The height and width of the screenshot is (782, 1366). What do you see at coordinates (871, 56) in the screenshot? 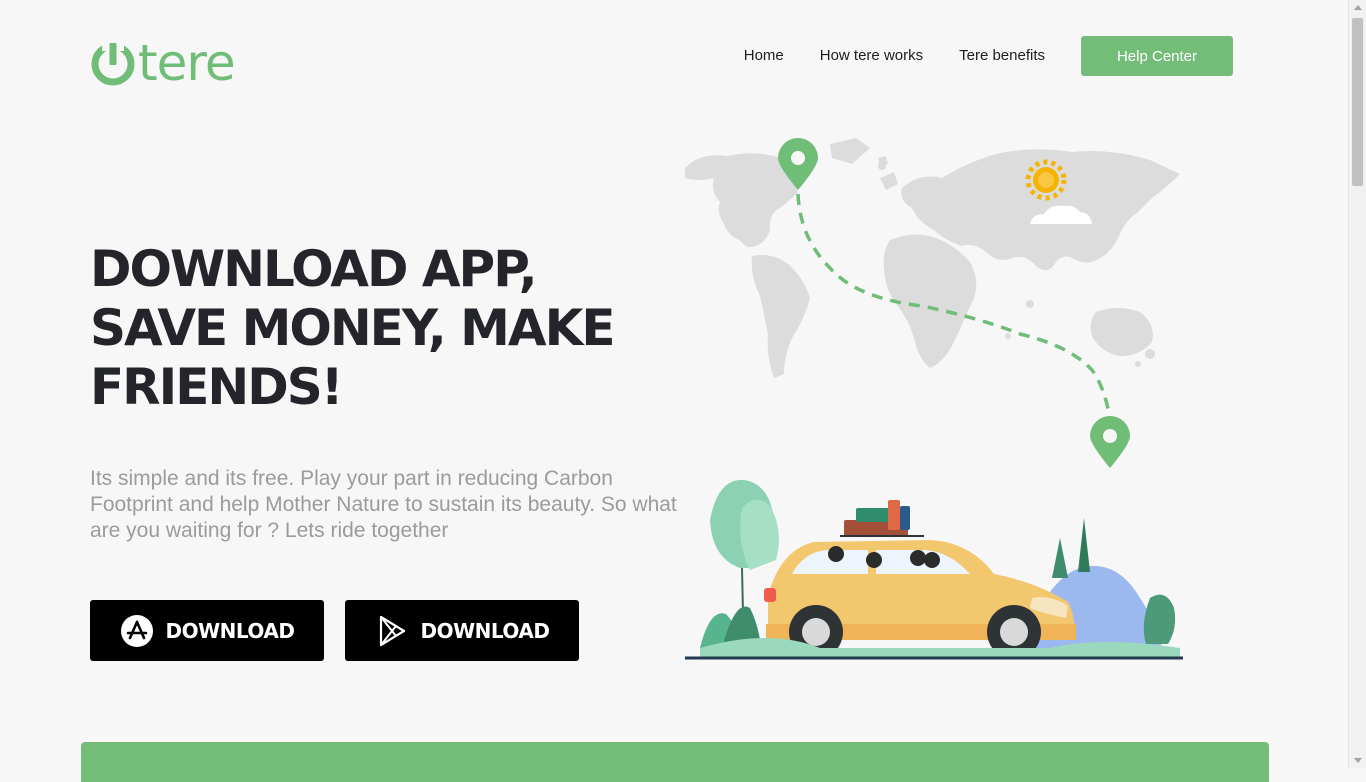
I see `nav-how-tere-works-link: How tere works` at bounding box center [871, 56].